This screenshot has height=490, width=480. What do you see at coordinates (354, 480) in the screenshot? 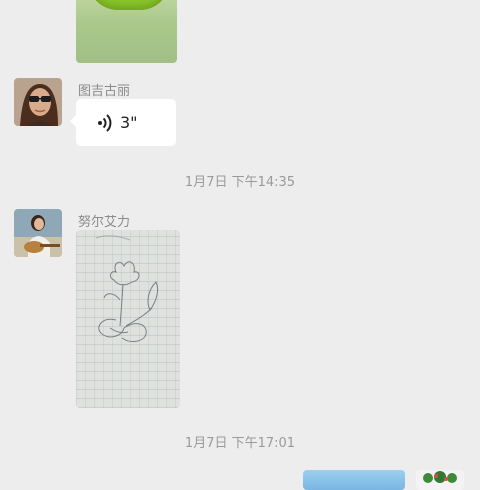
I see `image-message-bottom` at bounding box center [354, 480].